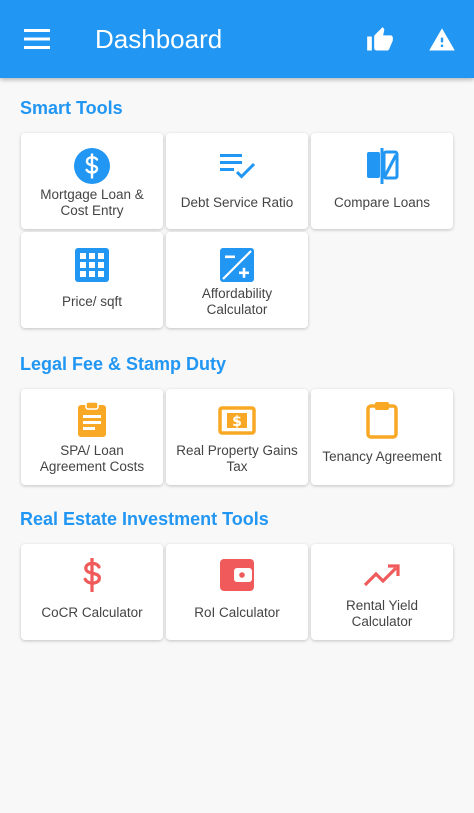 The width and height of the screenshot is (474, 813). I want to click on card-mortgage-loan: Mortgage Loan & Cost Entry, so click(92, 181).